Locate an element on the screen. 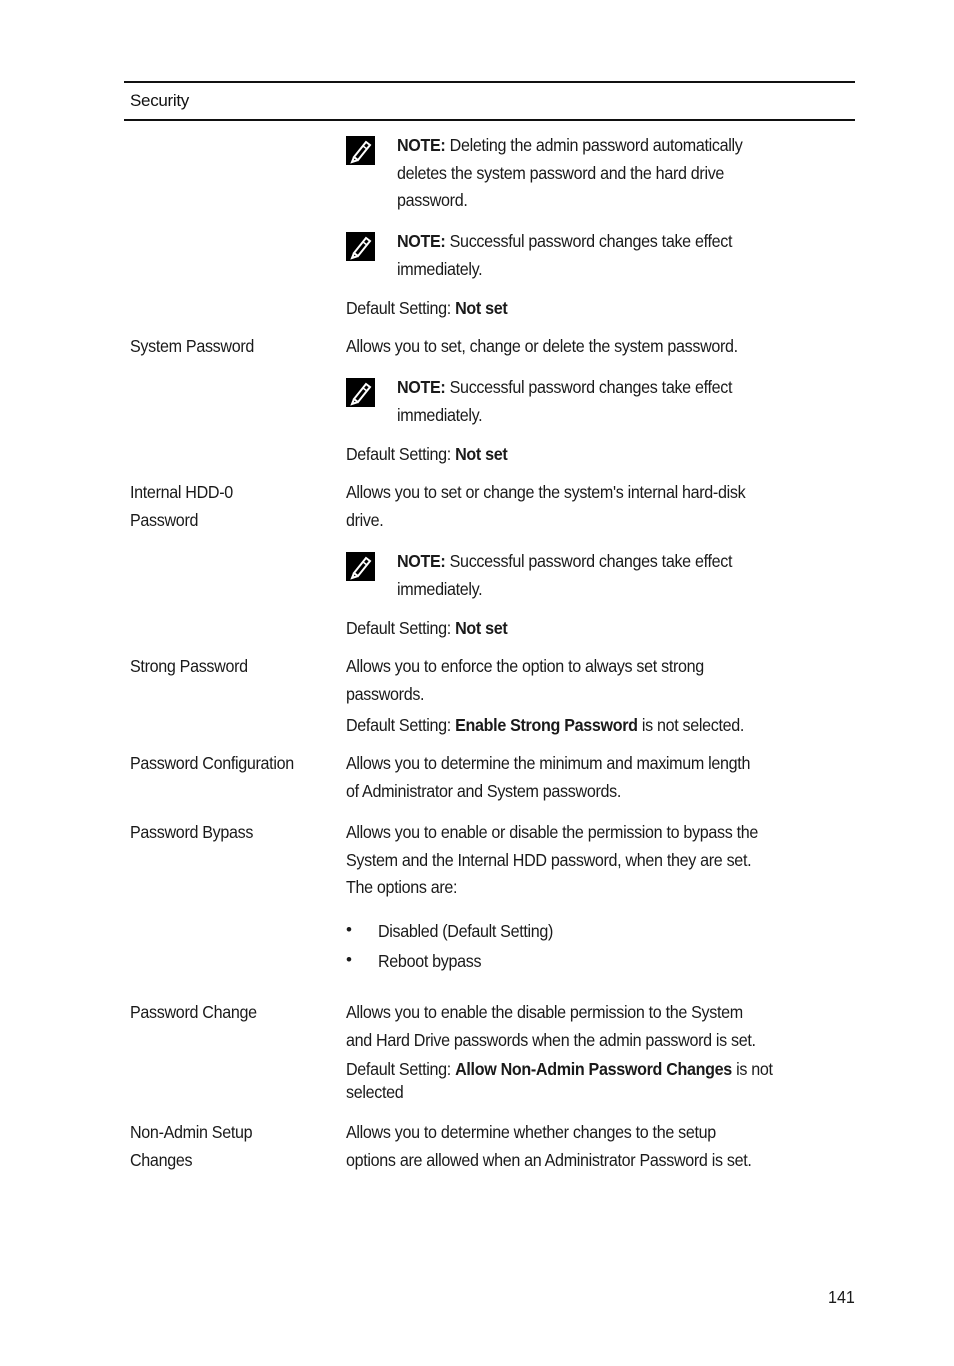 This screenshot has height=1366, width=954. page-number: 141 is located at coordinates (841, 1297).